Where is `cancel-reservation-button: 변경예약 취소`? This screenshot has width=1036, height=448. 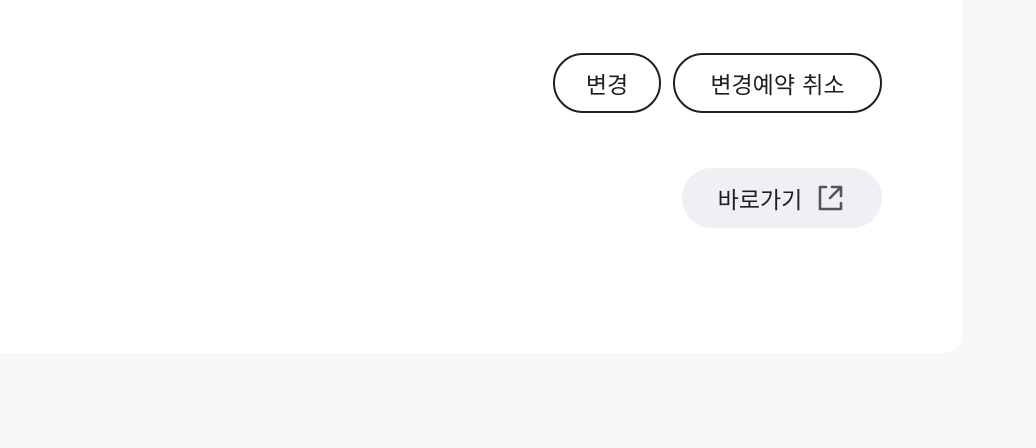 cancel-reservation-button: 변경예약 취소 is located at coordinates (777, 83).